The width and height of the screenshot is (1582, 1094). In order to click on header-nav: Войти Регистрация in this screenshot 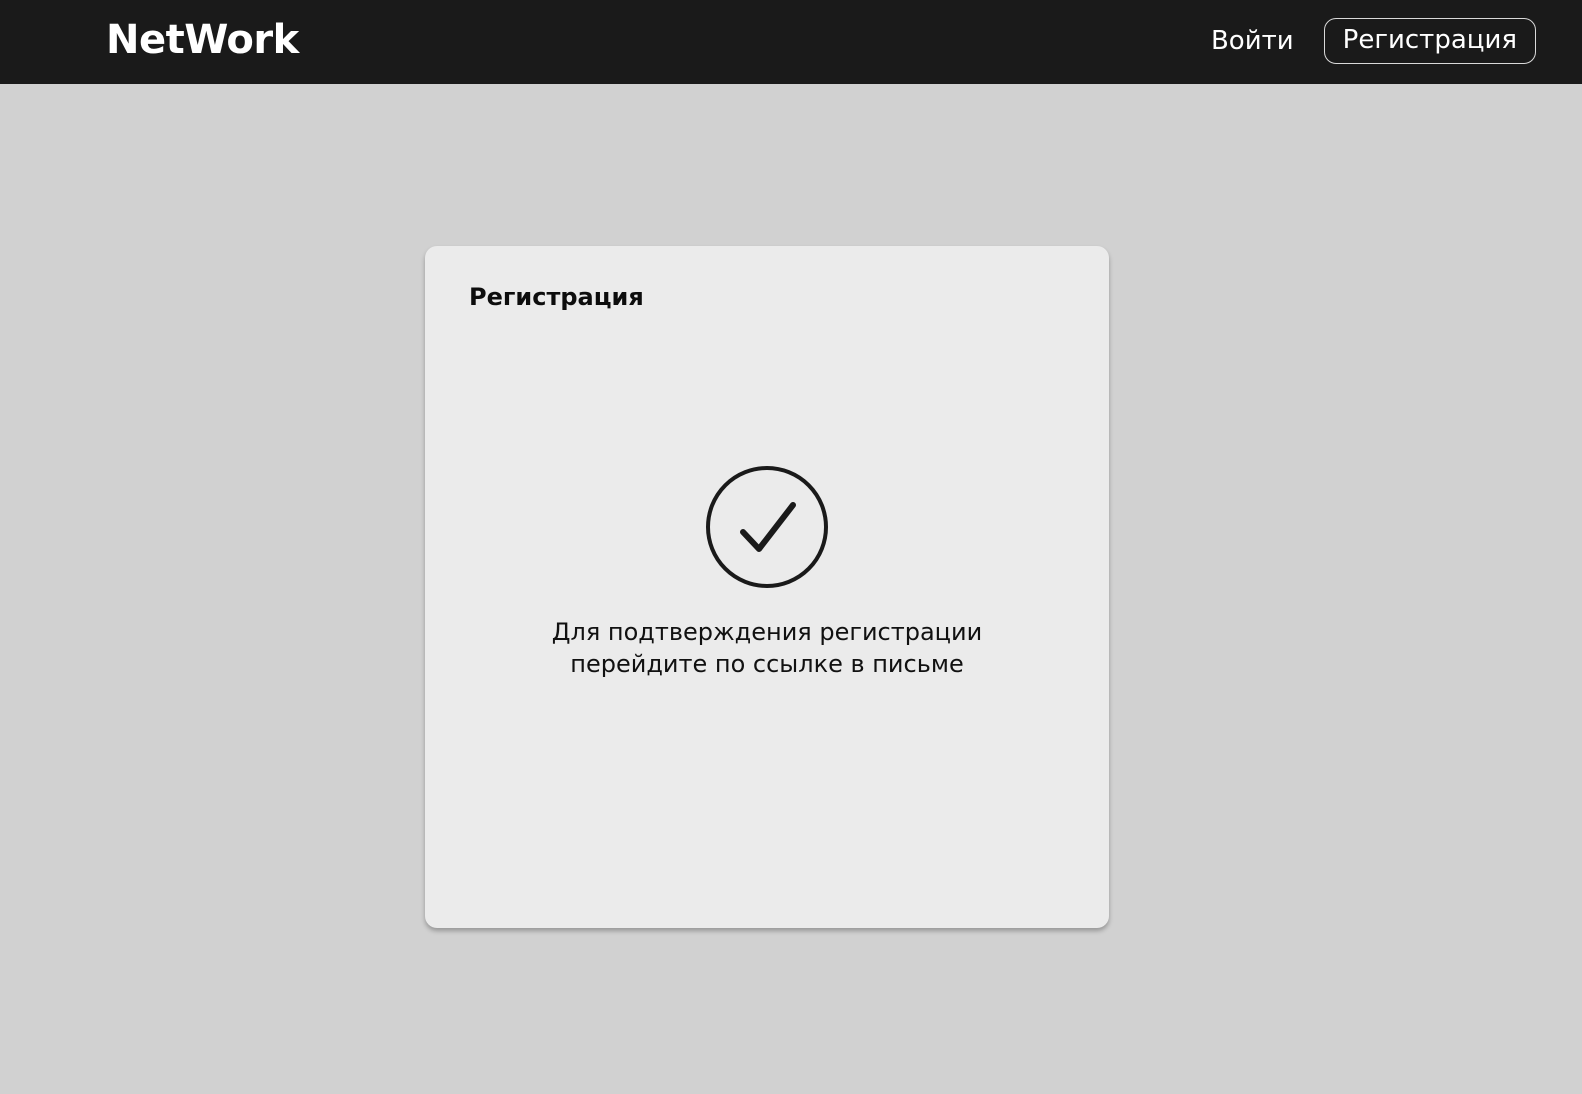, I will do `click(1373, 41)`.